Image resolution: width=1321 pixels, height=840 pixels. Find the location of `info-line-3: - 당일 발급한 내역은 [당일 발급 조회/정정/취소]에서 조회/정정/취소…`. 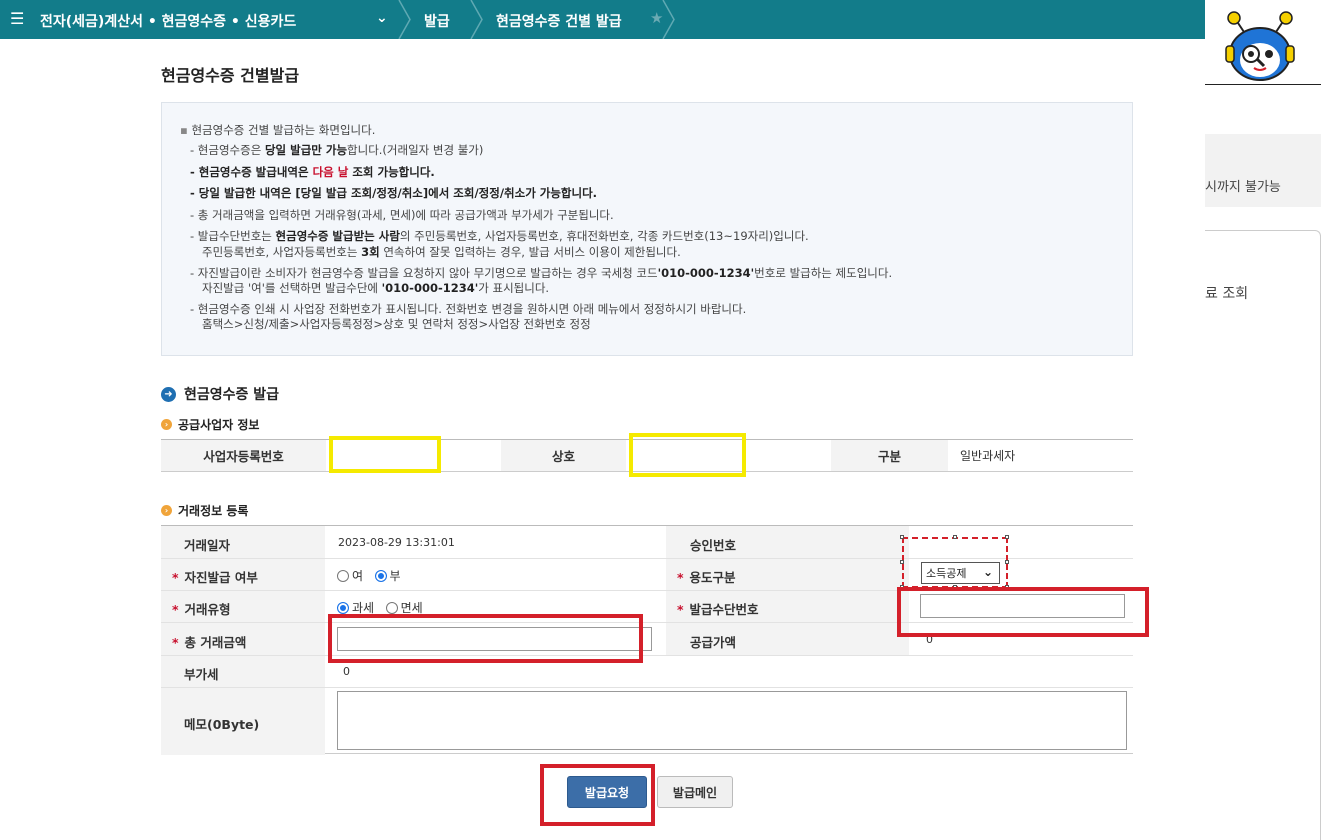

info-line-3: - 당일 발급한 내역은 [당일 발급 조회/정정/취소]에서 조회/정정/취소… is located at coordinates (394, 193).